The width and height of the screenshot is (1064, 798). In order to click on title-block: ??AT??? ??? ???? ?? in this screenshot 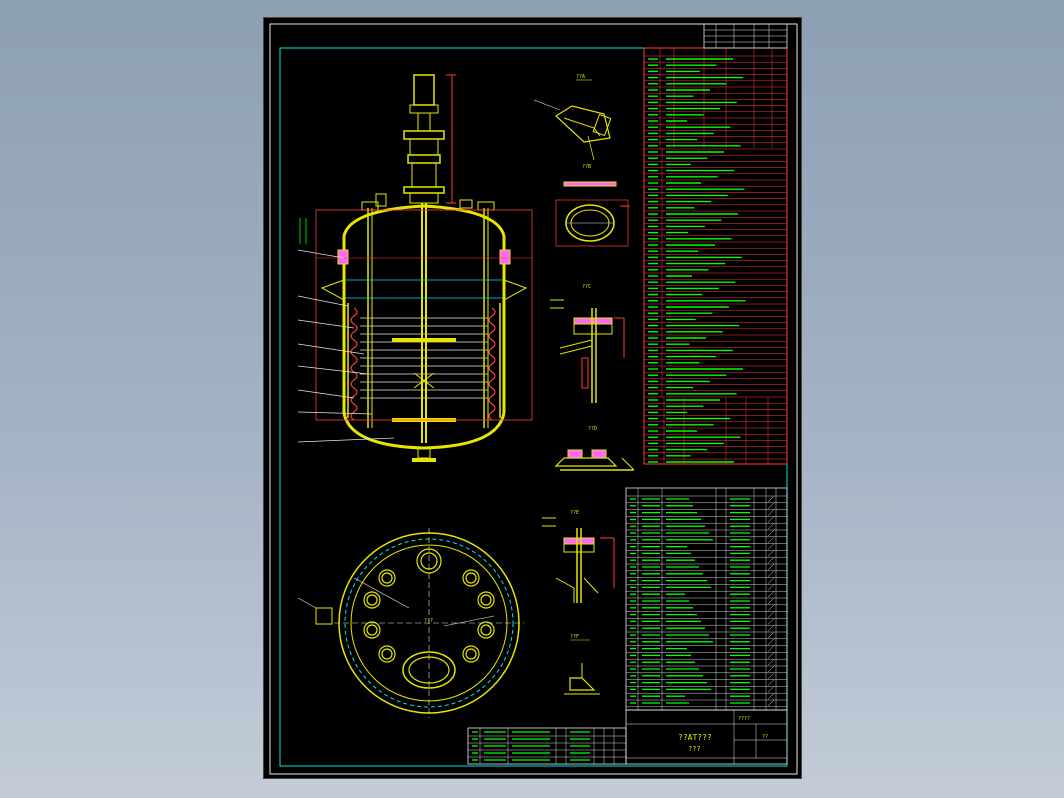, I will do `click(706, 737)`.